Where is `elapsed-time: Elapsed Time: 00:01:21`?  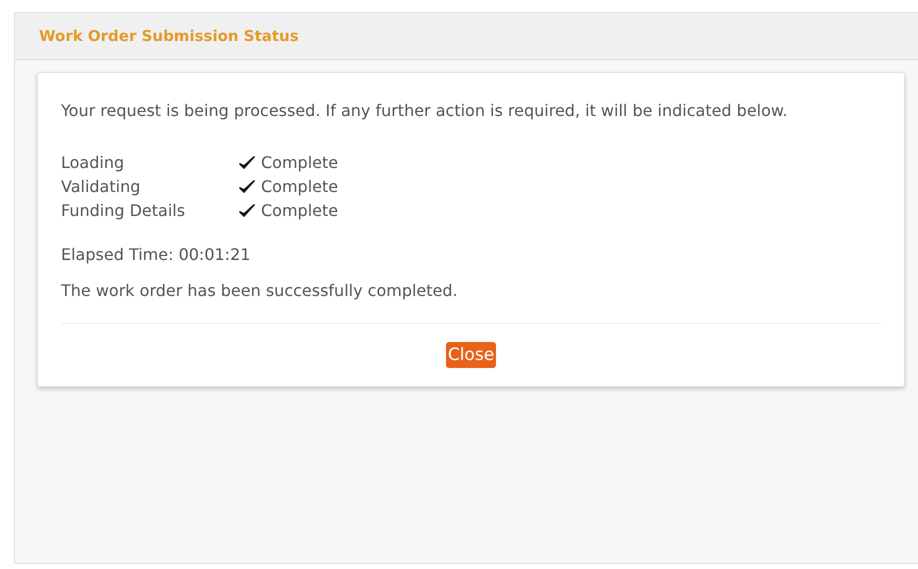 elapsed-time: Elapsed Time: 00:01:21 is located at coordinates (156, 255).